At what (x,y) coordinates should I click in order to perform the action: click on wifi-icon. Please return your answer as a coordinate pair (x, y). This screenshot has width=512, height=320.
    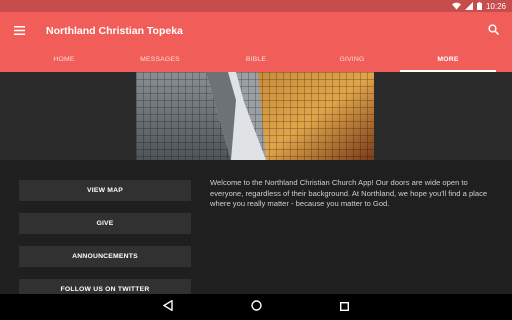
    Looking at the image, I should click on (456, 6).